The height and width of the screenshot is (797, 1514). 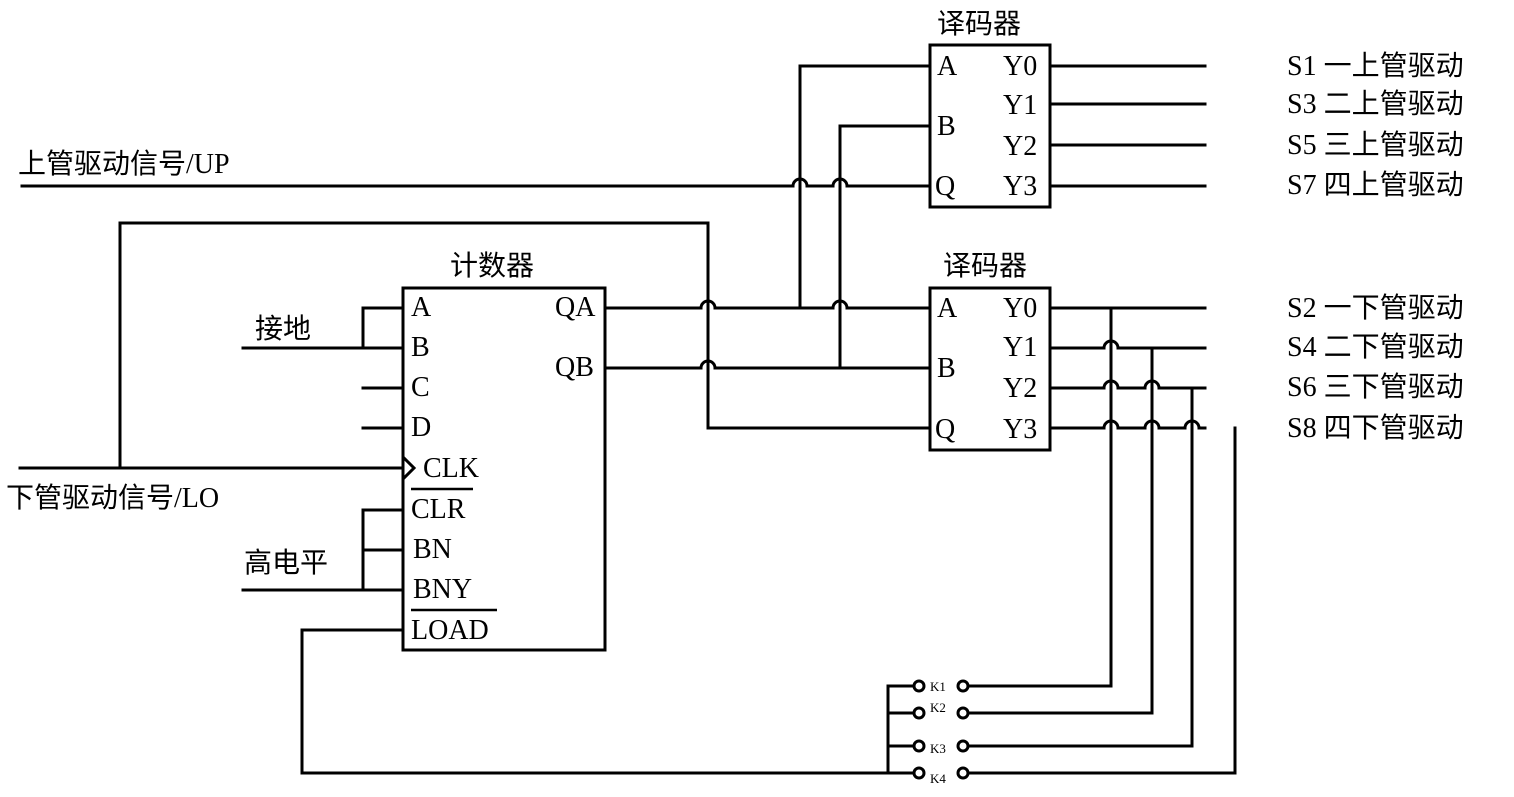 I want to click on switch-k1-right-terminal, so click(x=963, y=686).